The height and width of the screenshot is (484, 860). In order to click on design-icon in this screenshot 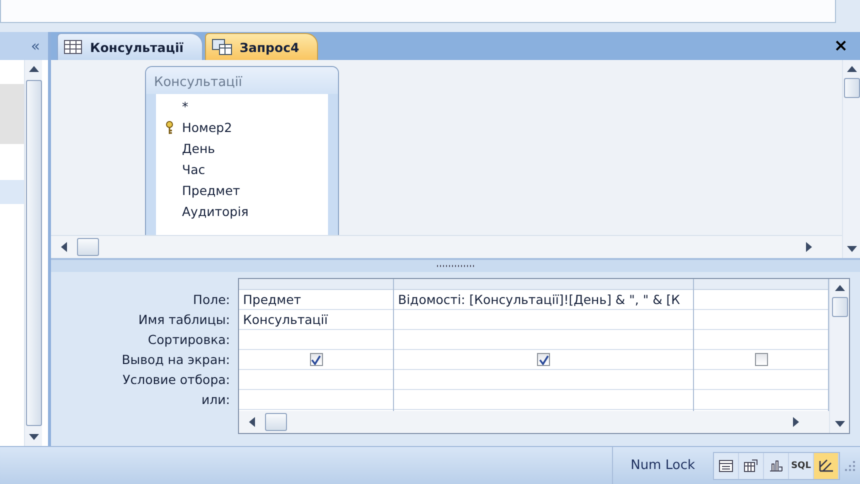, I will do `click(826, 465)`.